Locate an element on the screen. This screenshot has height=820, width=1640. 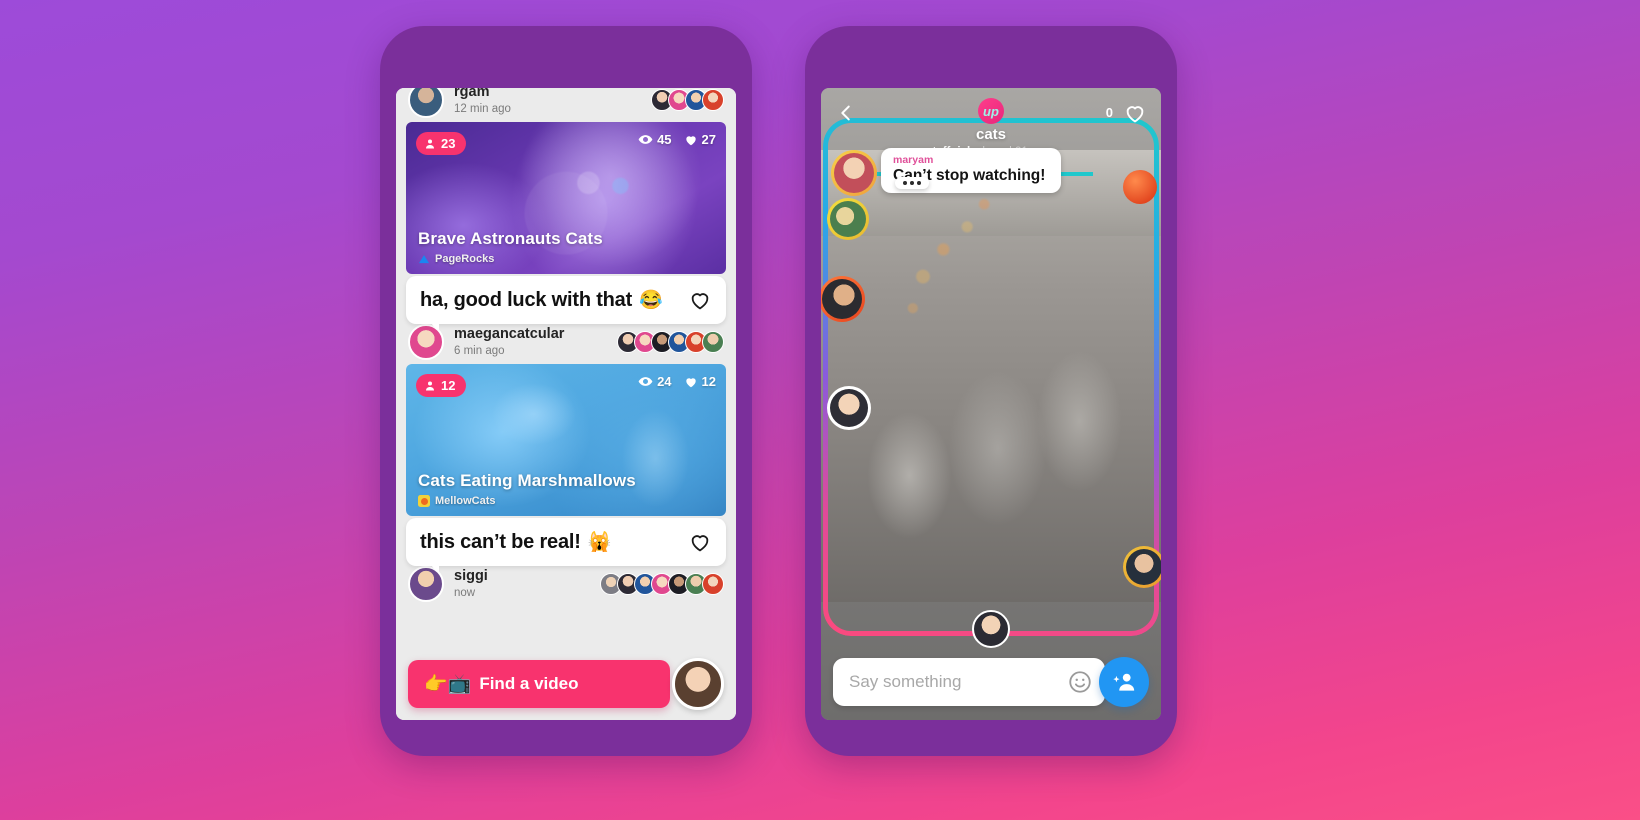
comment-text: this can’t be real! is located at coordinates (500, 541).